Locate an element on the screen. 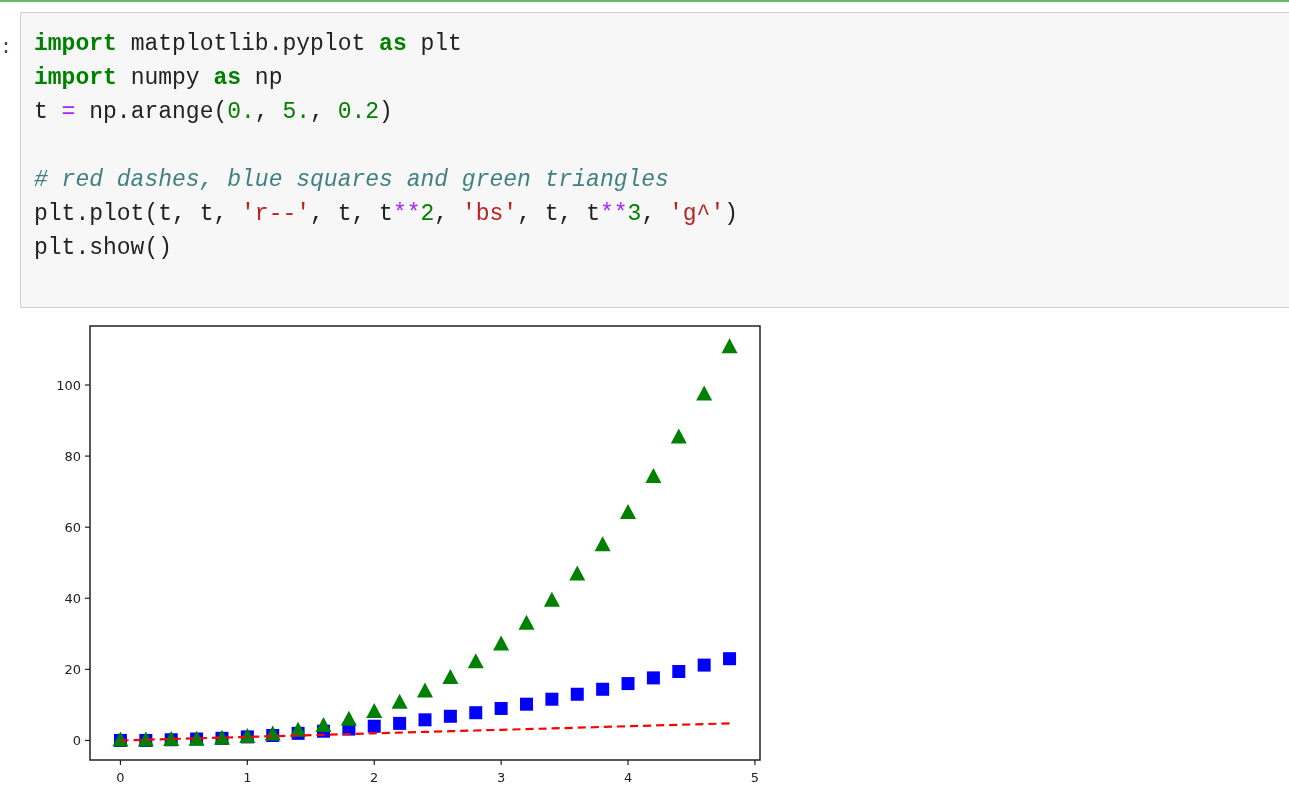  code-line: import matplotlib.pyplot as plt is located at coordinates (248, 44).